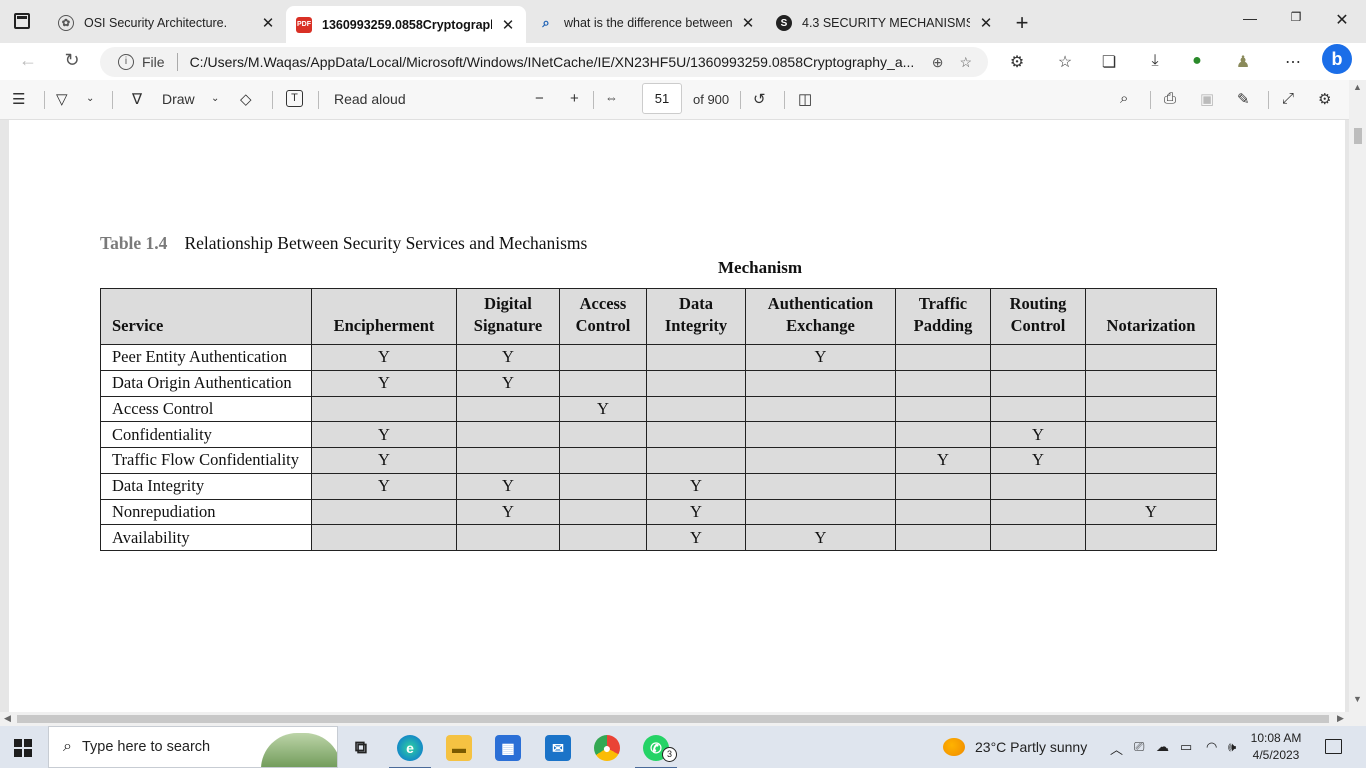  What do you see at coordinates (7, 718) in the screenshot?
I see `scroll-left-icon: ◀` at bounding box center [7, 718].